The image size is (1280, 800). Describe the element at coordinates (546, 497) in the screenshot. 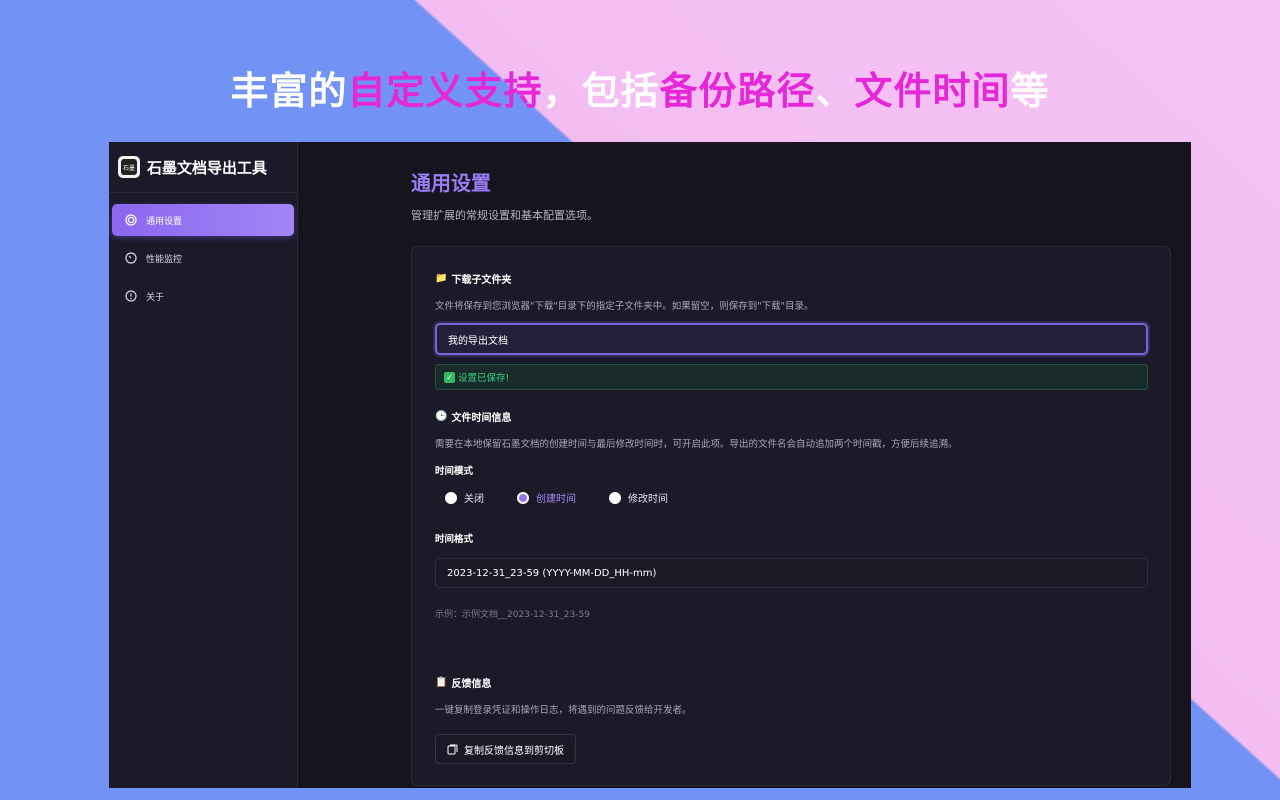

I see `radio-created-time: 创建时间` at that location.